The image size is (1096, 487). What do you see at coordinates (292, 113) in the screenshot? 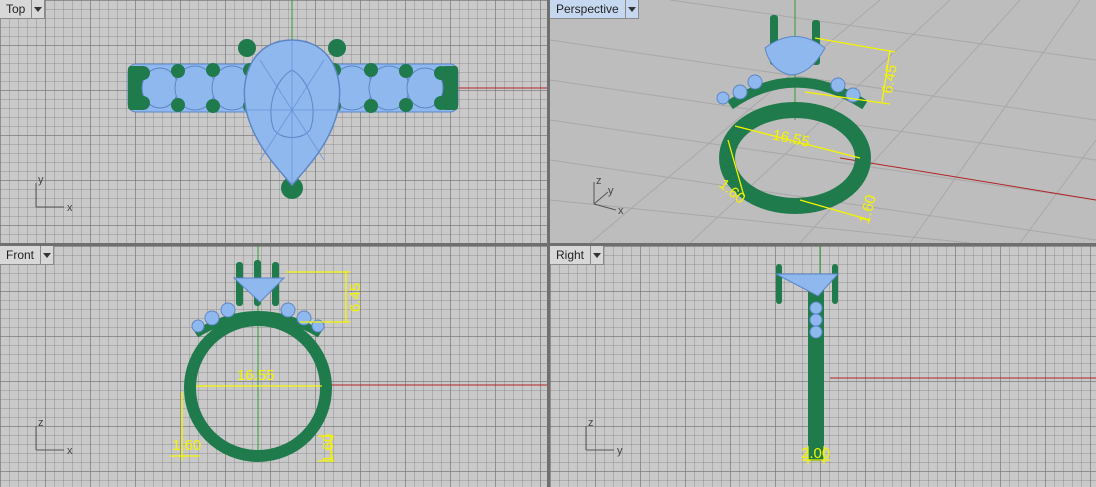
I see `pear-stone-top` at bounding box center [292, 113].